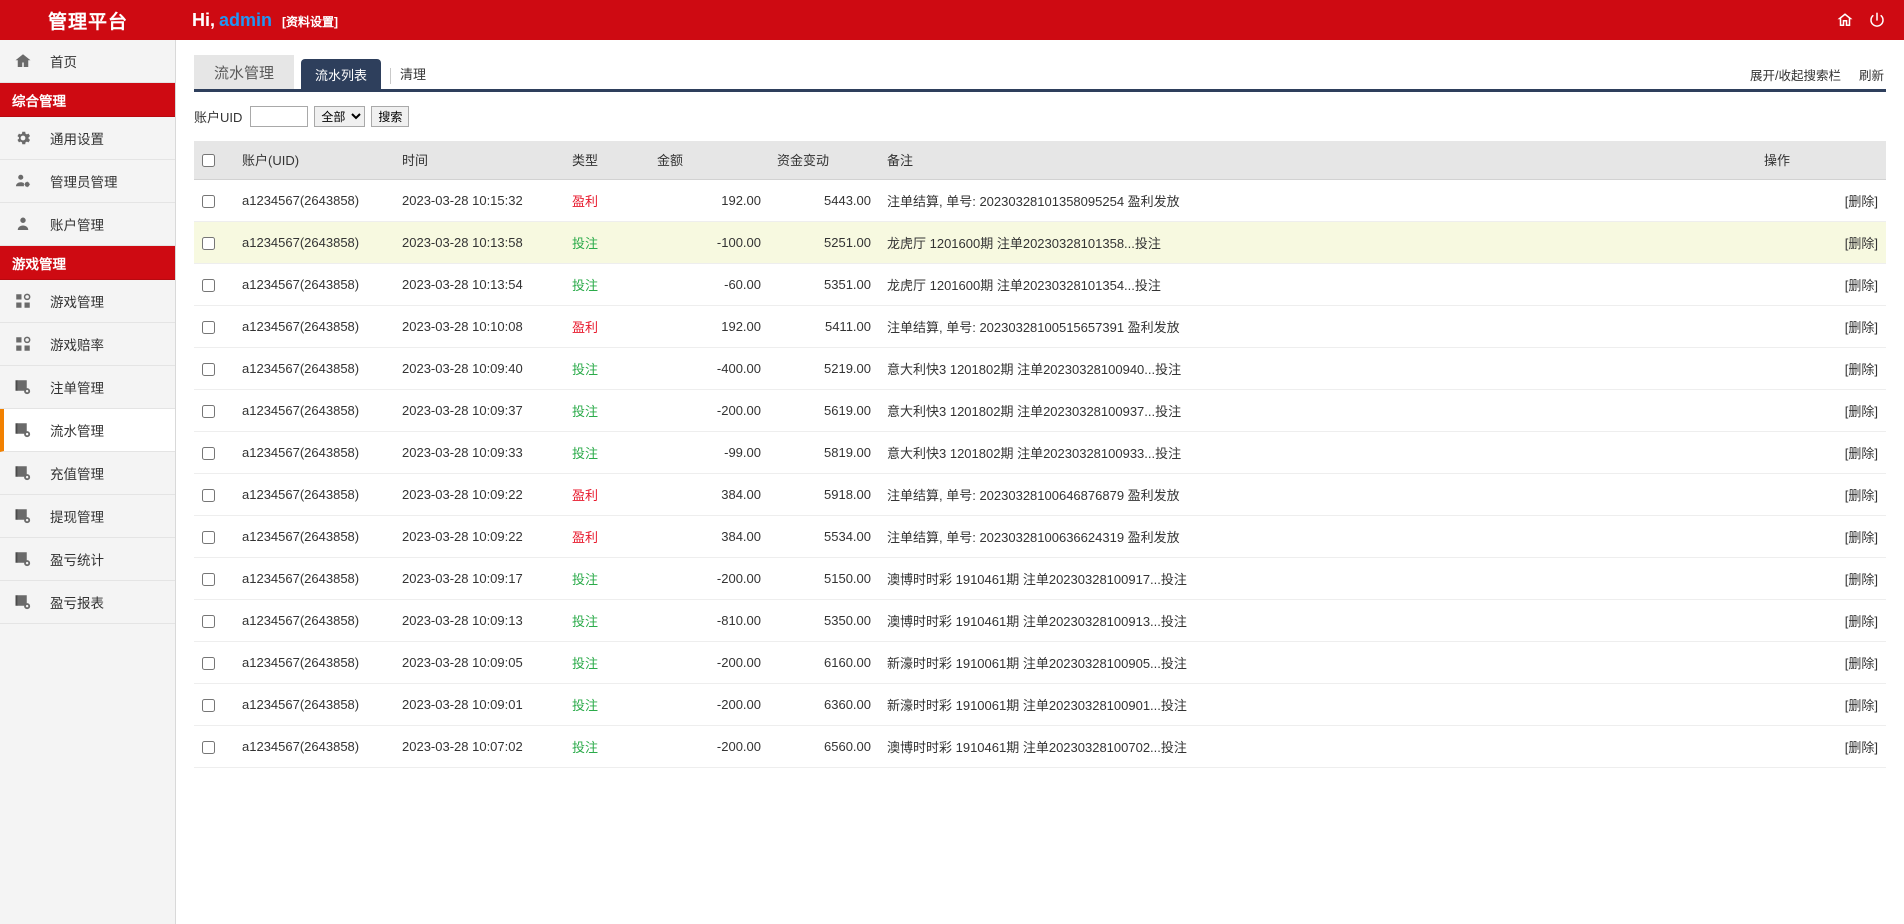 The height and width of the screenshot is (924, 1904). Describe the element at coordinates (479, 410) in the screenshot. I see `cell-time: 2023-03-28 10:09:37` at that location.